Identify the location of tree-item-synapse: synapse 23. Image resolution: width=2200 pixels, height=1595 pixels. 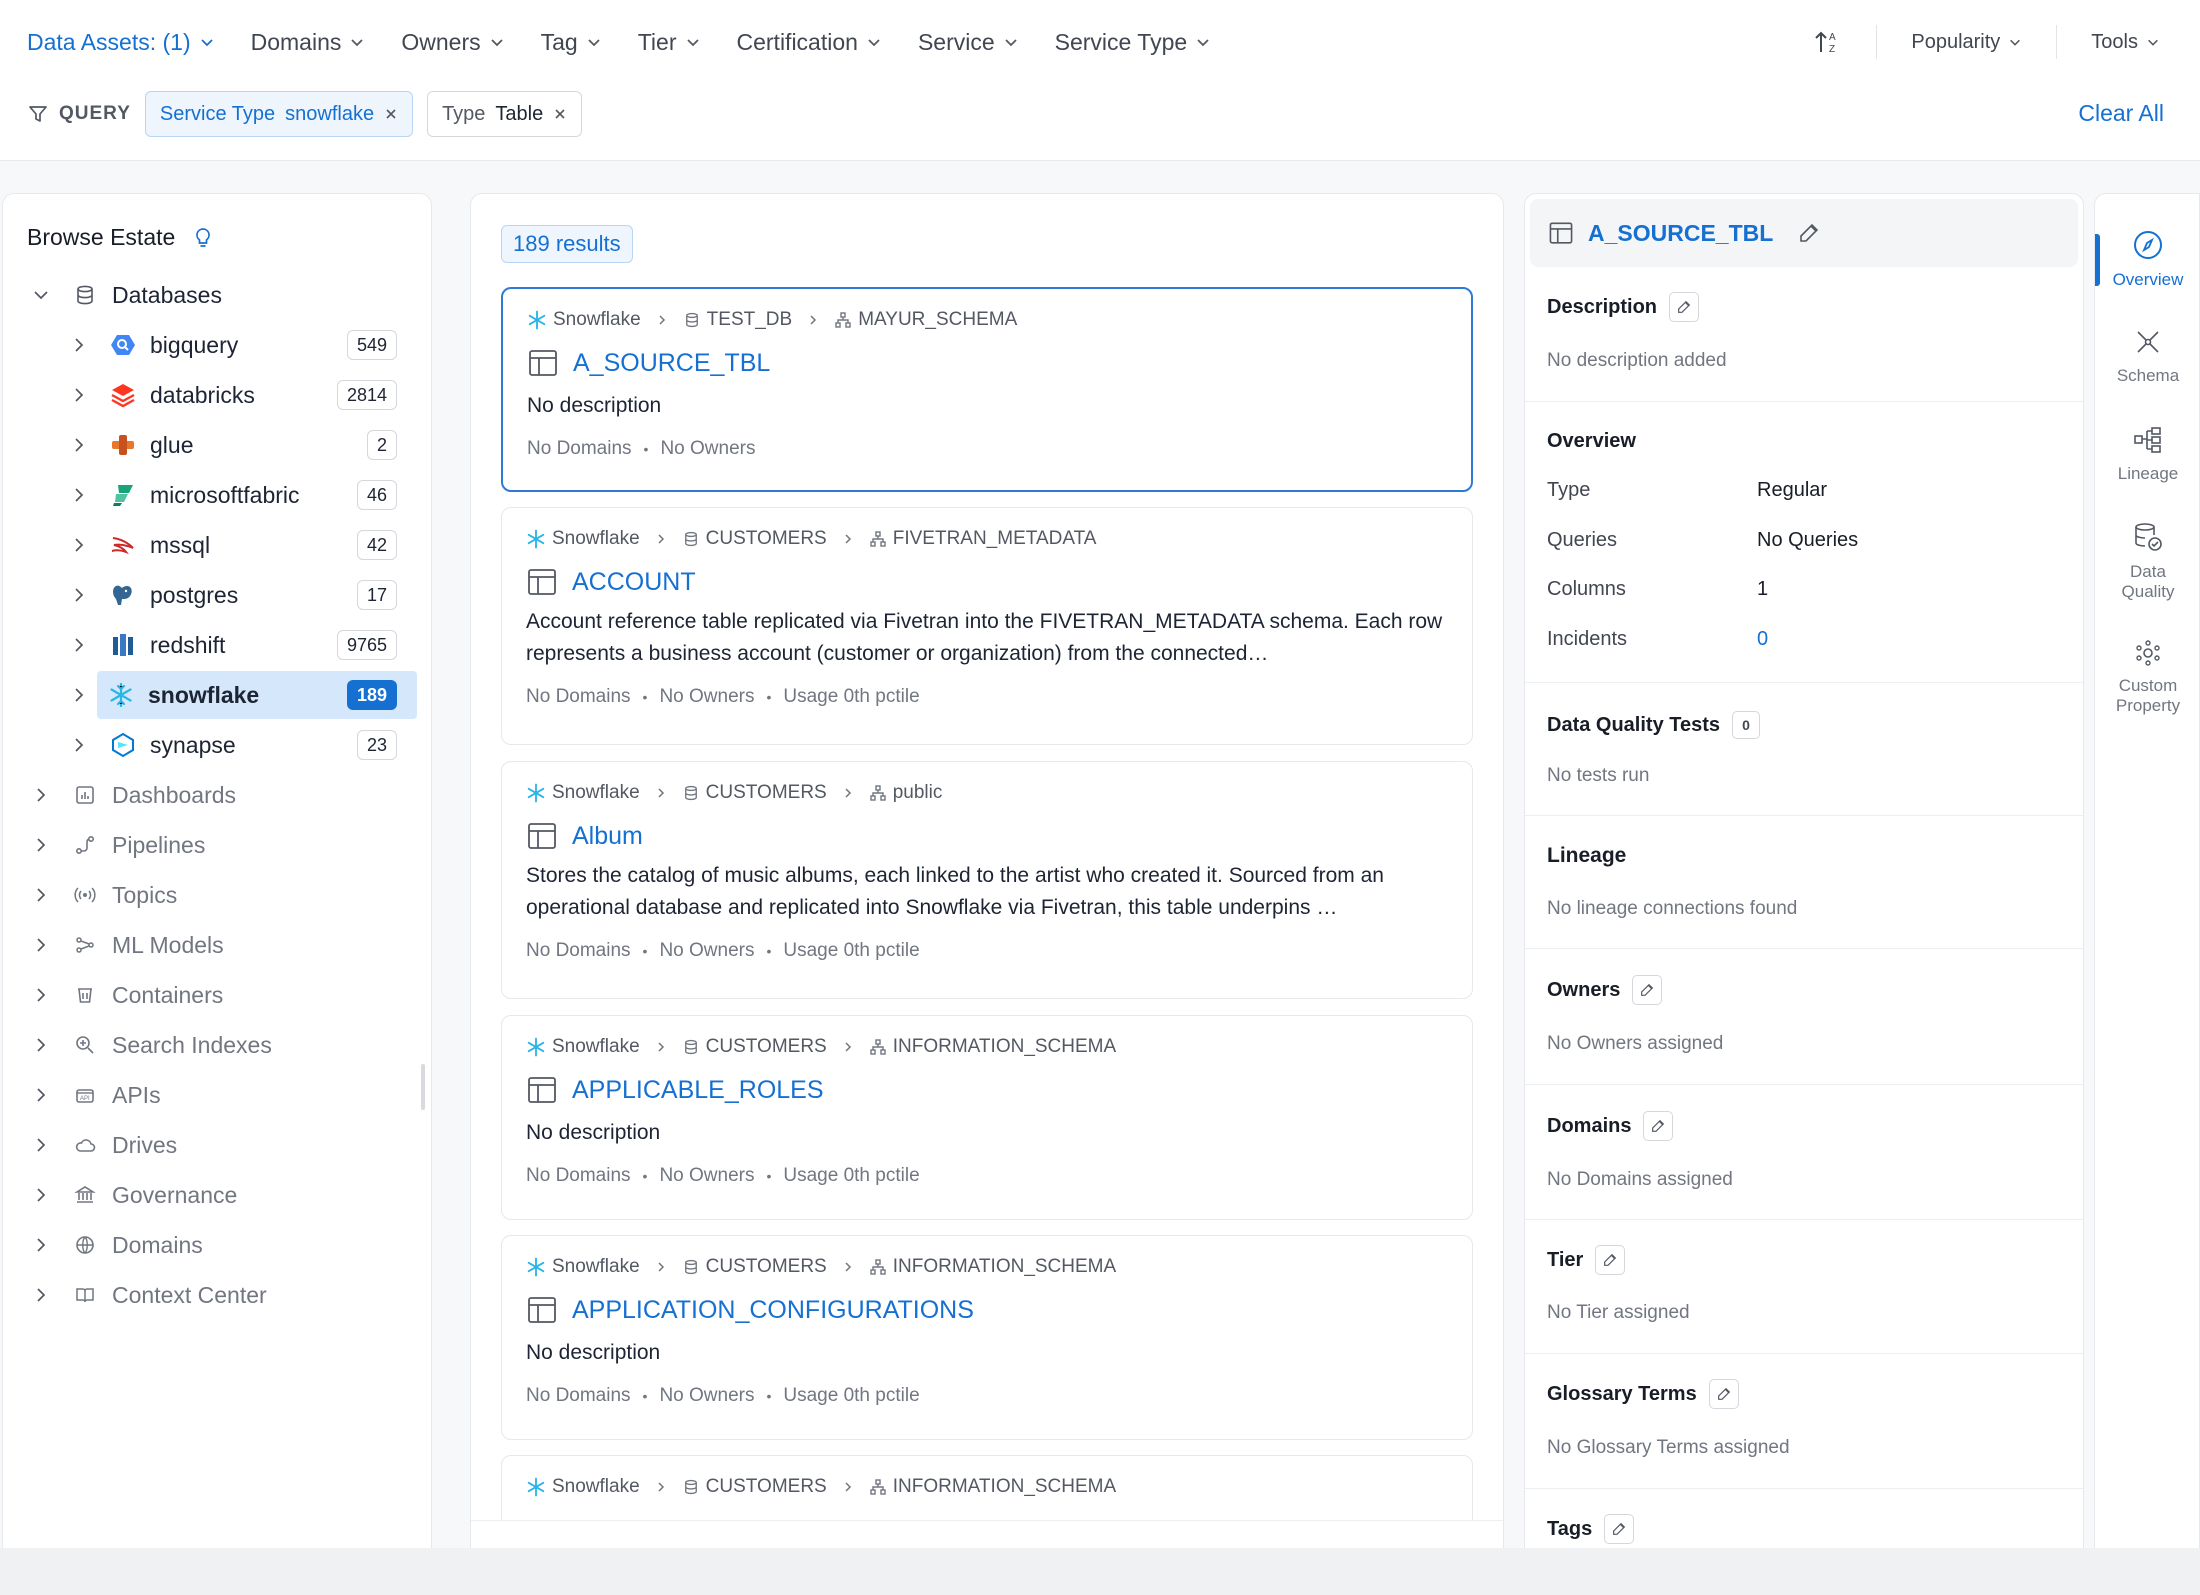
(233, 745).